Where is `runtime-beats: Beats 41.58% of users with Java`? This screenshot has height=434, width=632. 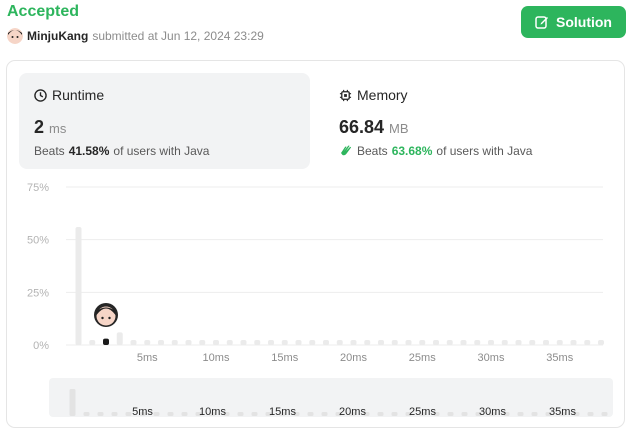 runtime-beats: Beats 41.58% of users with Java is located at coordinates (121, 151).